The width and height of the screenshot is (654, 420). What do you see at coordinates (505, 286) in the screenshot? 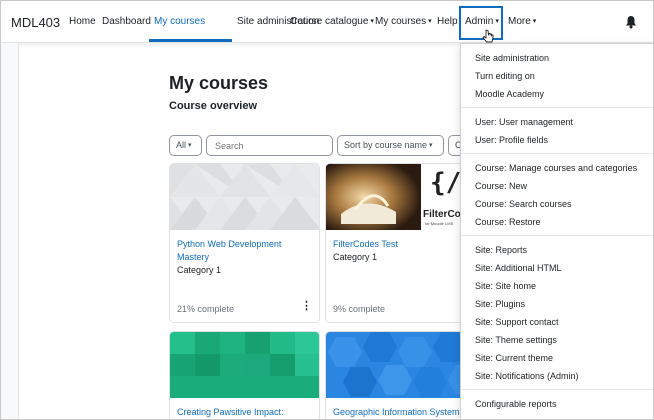
I see `menu-item-site-home: Site: Site home` at bounding box center [505, 286].